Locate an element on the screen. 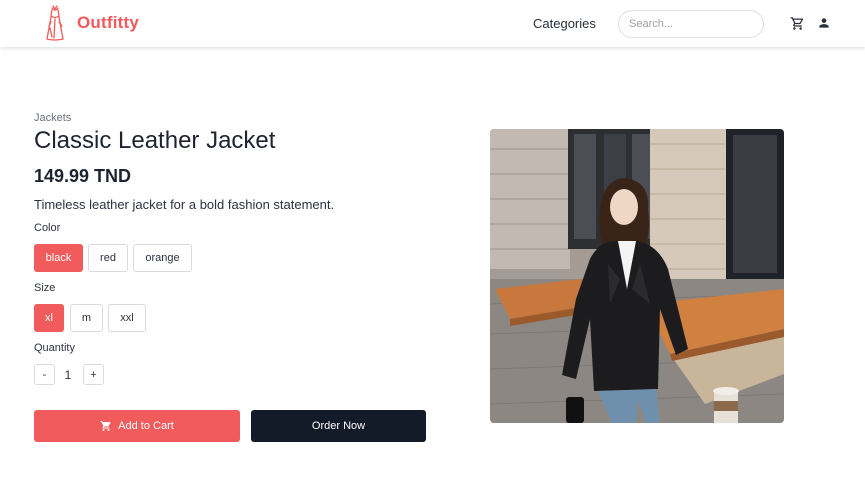  quantity-decrement-button: - is located at coordinates (44, 374).